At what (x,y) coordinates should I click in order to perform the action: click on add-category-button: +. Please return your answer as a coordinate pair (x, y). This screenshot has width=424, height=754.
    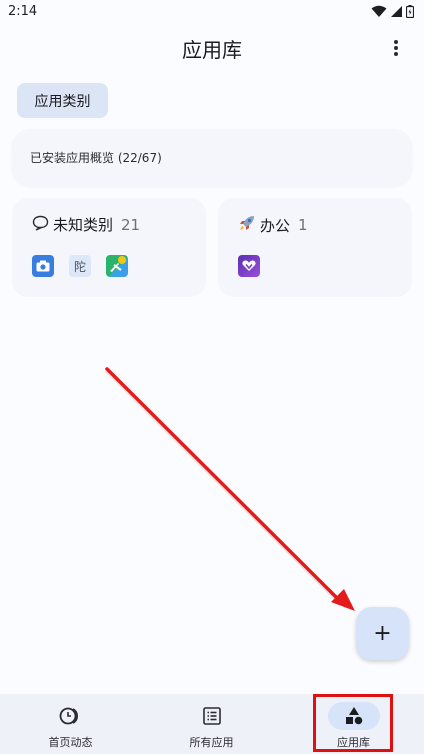
    Looking at the image, I should click on (382, 633).